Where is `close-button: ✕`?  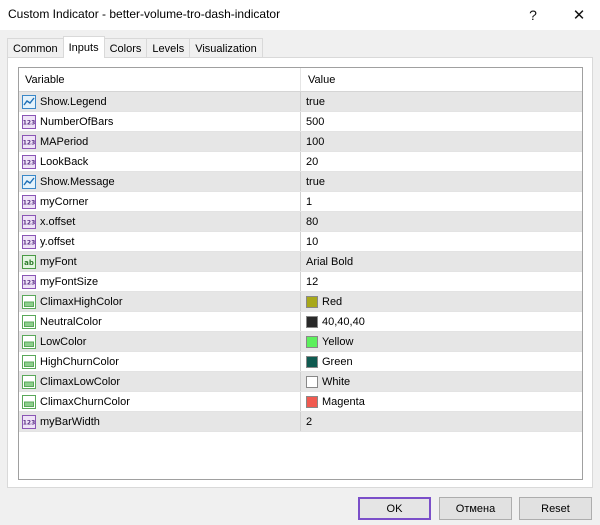
close-button: ✕ is located at coordinates (578, 15).